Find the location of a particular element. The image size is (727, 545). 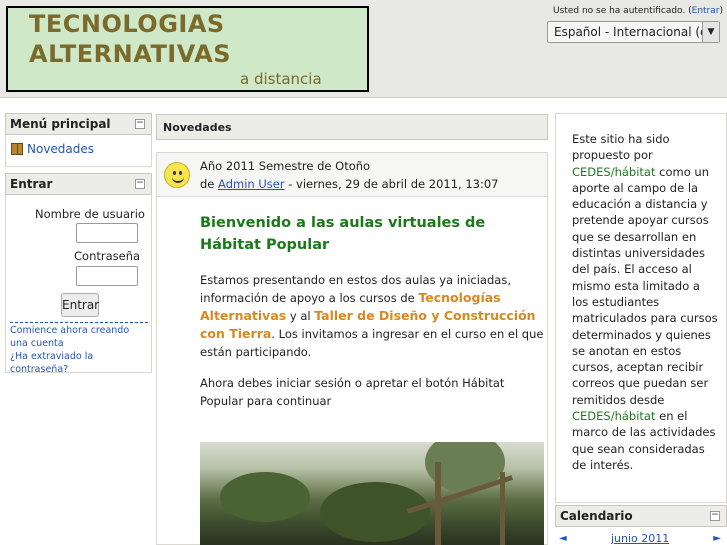

avatar is located at coordinates (177, 175).